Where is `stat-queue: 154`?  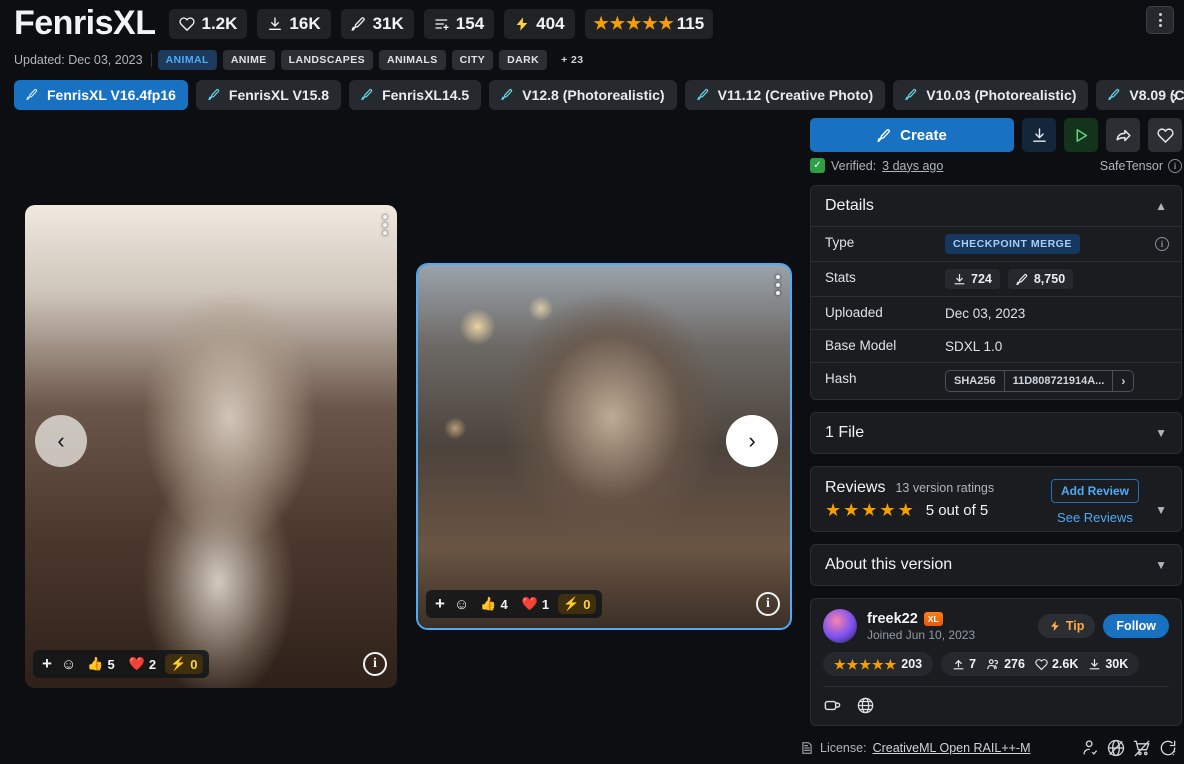
stat-queue: 154 is located at coordinates (459, 23).